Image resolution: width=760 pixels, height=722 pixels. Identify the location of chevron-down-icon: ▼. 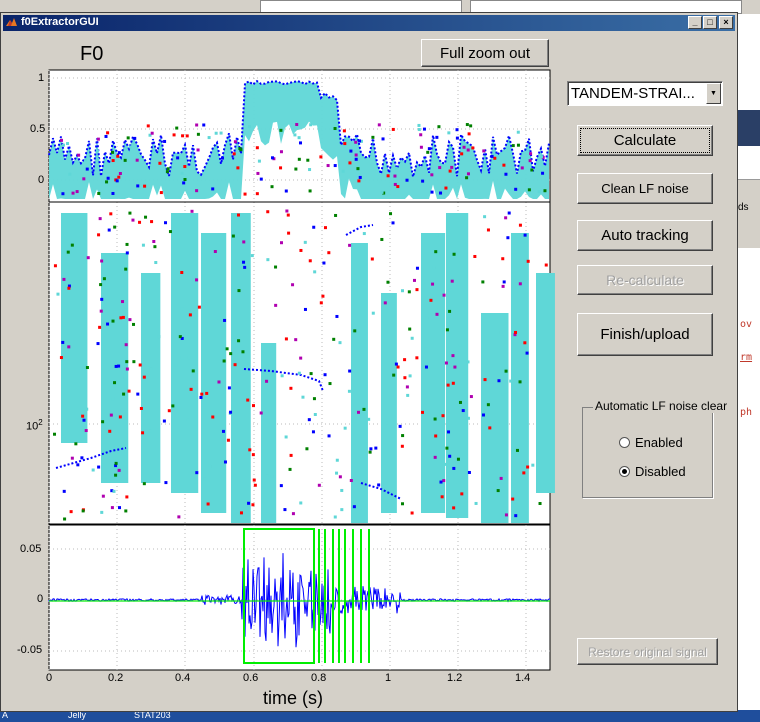
(713, 93).